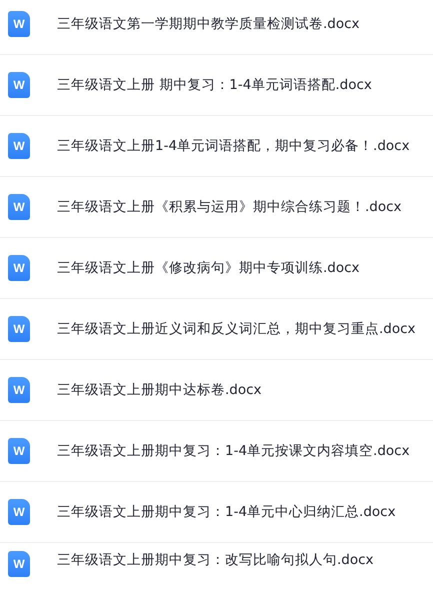 The image size is (433, 595). What do you see at coordinates (233, 451) in the screenshot?
I see `file-name-link: 三年级语文上册期中复习：1-4单元按课文内容填空.docx` at bounding box center [233, 451].